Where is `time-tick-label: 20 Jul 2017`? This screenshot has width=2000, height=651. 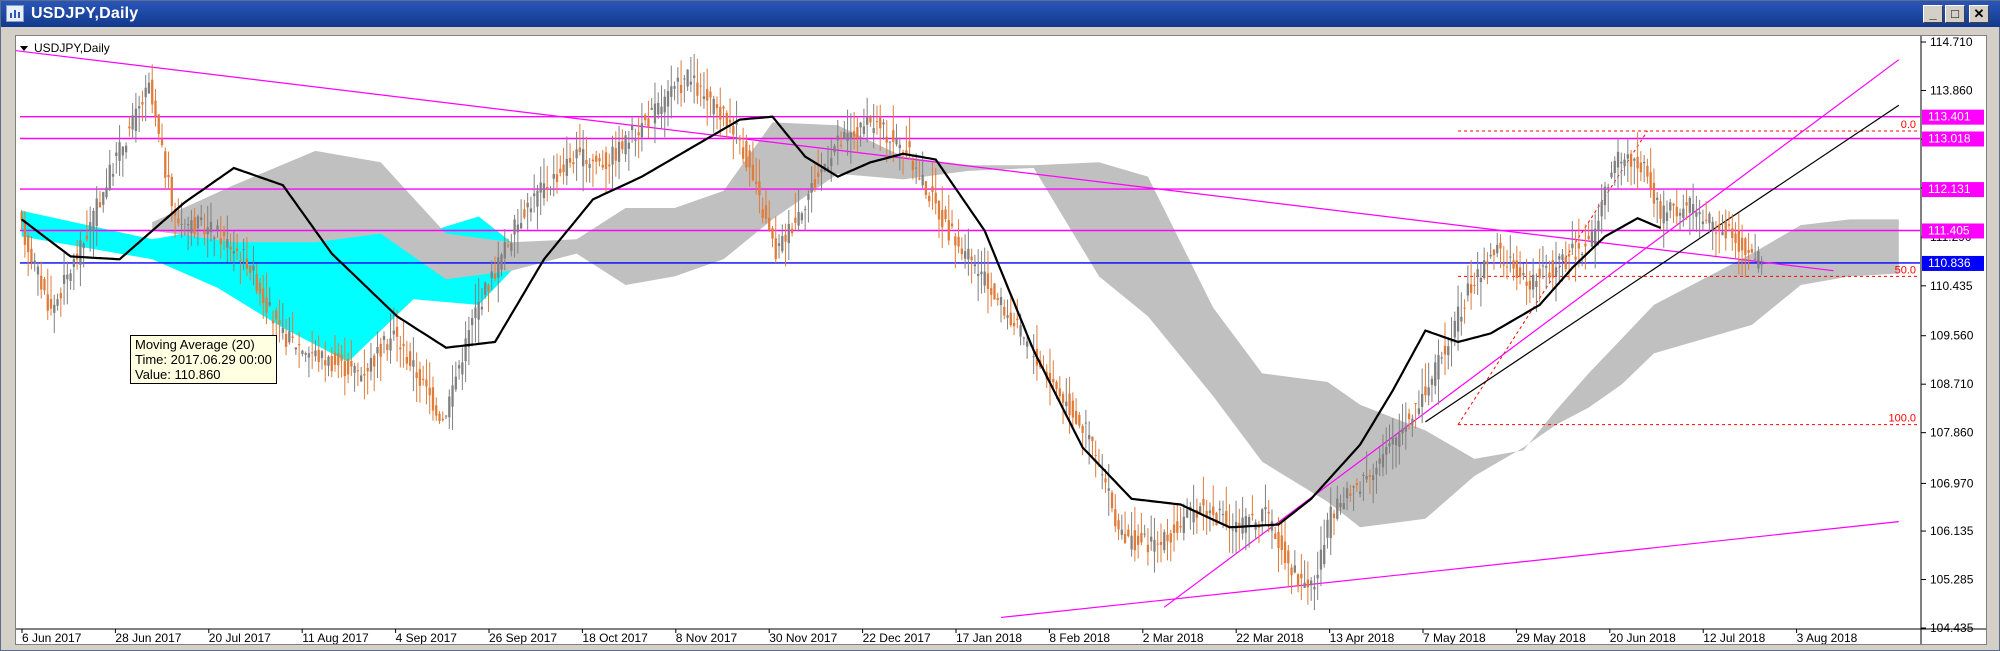
time-tick-label: 20 Jul 2017 is located at coordinates (240, 637).